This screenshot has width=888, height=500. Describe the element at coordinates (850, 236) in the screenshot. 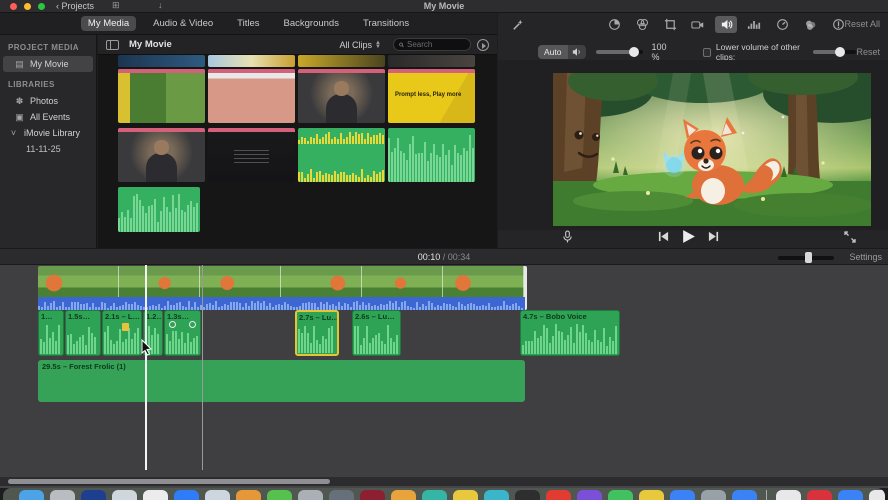

I see `fullscreen-icon` at that location.